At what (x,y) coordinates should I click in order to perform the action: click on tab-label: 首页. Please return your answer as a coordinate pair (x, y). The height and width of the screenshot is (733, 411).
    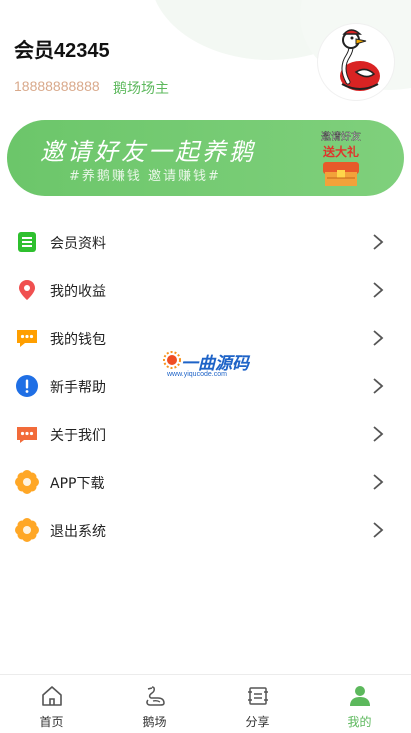
    Looking at the image, I should click on (51, 722).